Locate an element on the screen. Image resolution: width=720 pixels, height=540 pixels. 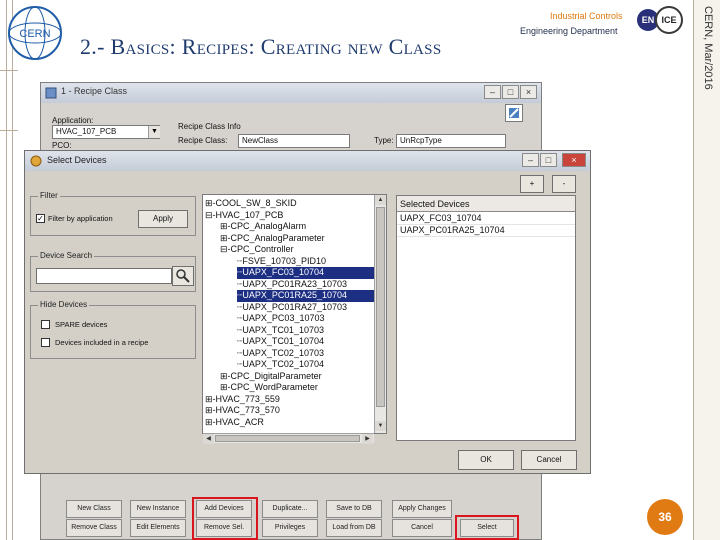
included-devices-label: Devices included in a recipe is located at coordinates (102, 342).